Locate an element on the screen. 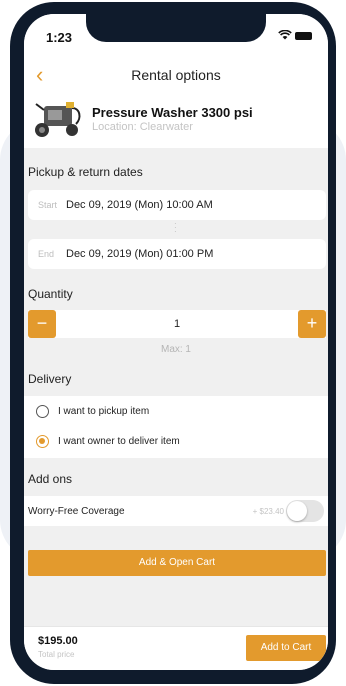 This screenshot has height=686, width=346. decrease-quantity-button: − is located at coordinates (42, 324).